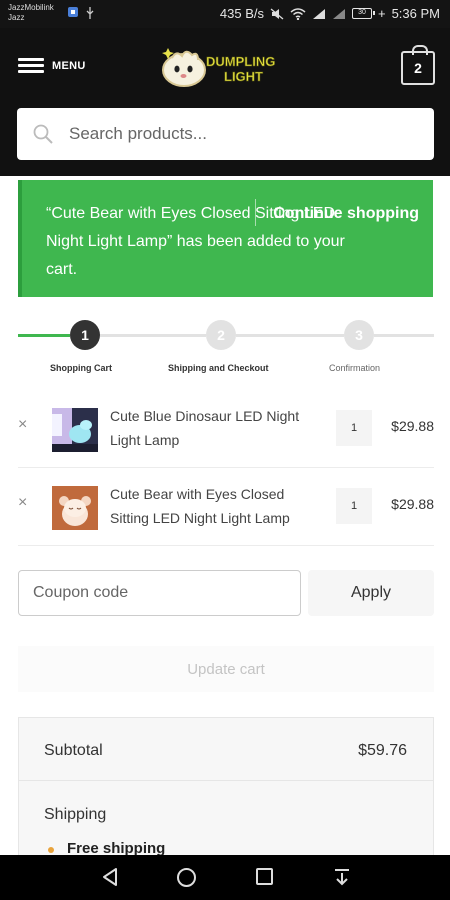  I want to click on mute-icon, so click(277, 13).